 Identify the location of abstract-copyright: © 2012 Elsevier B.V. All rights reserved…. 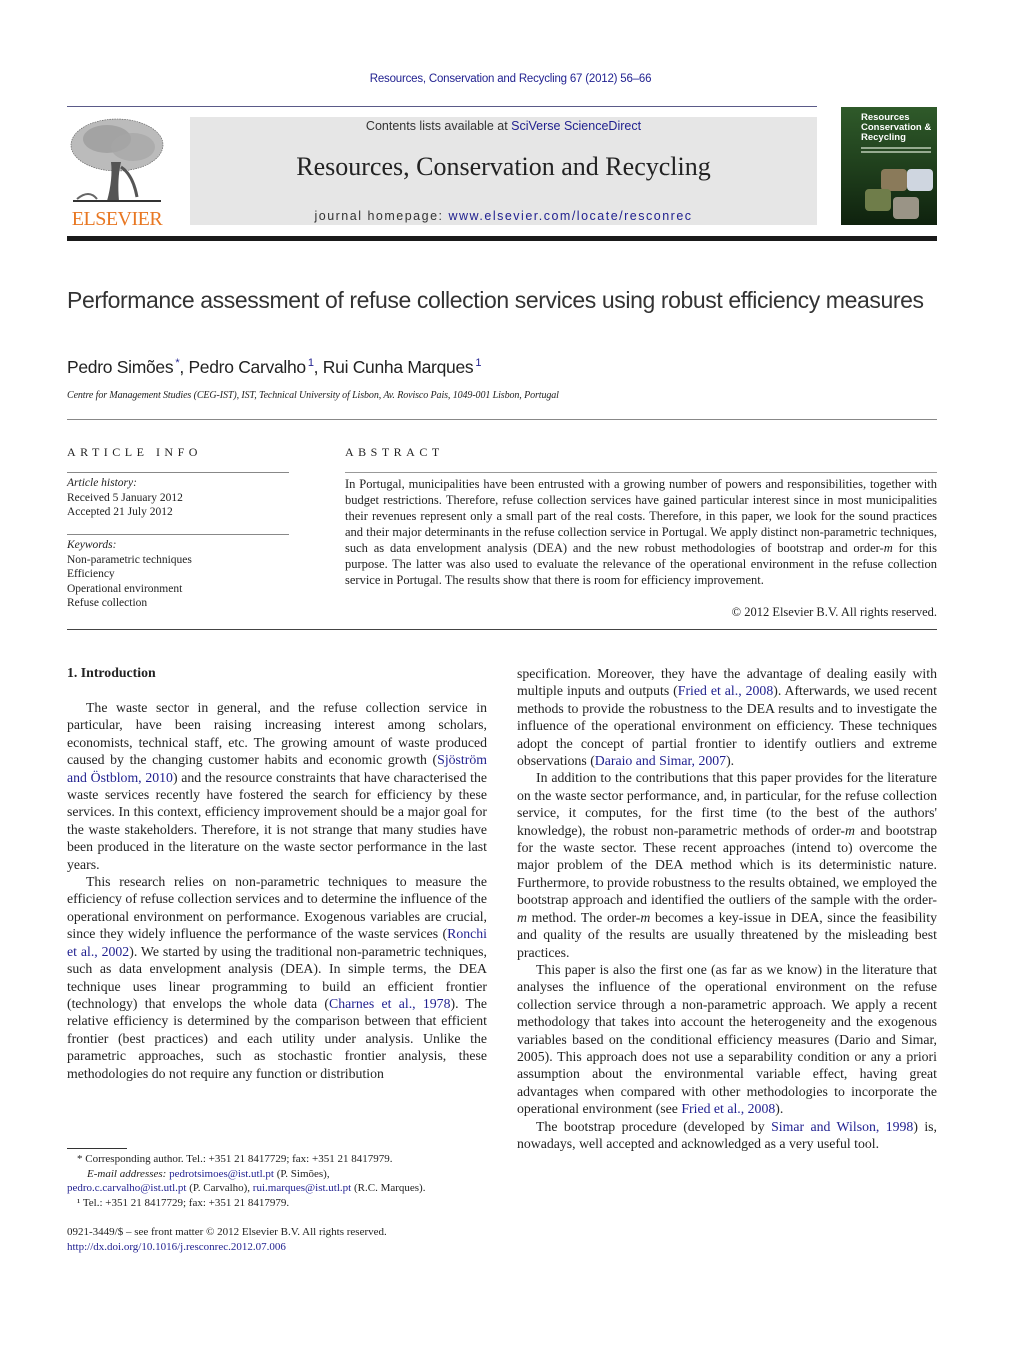
(834, 612).